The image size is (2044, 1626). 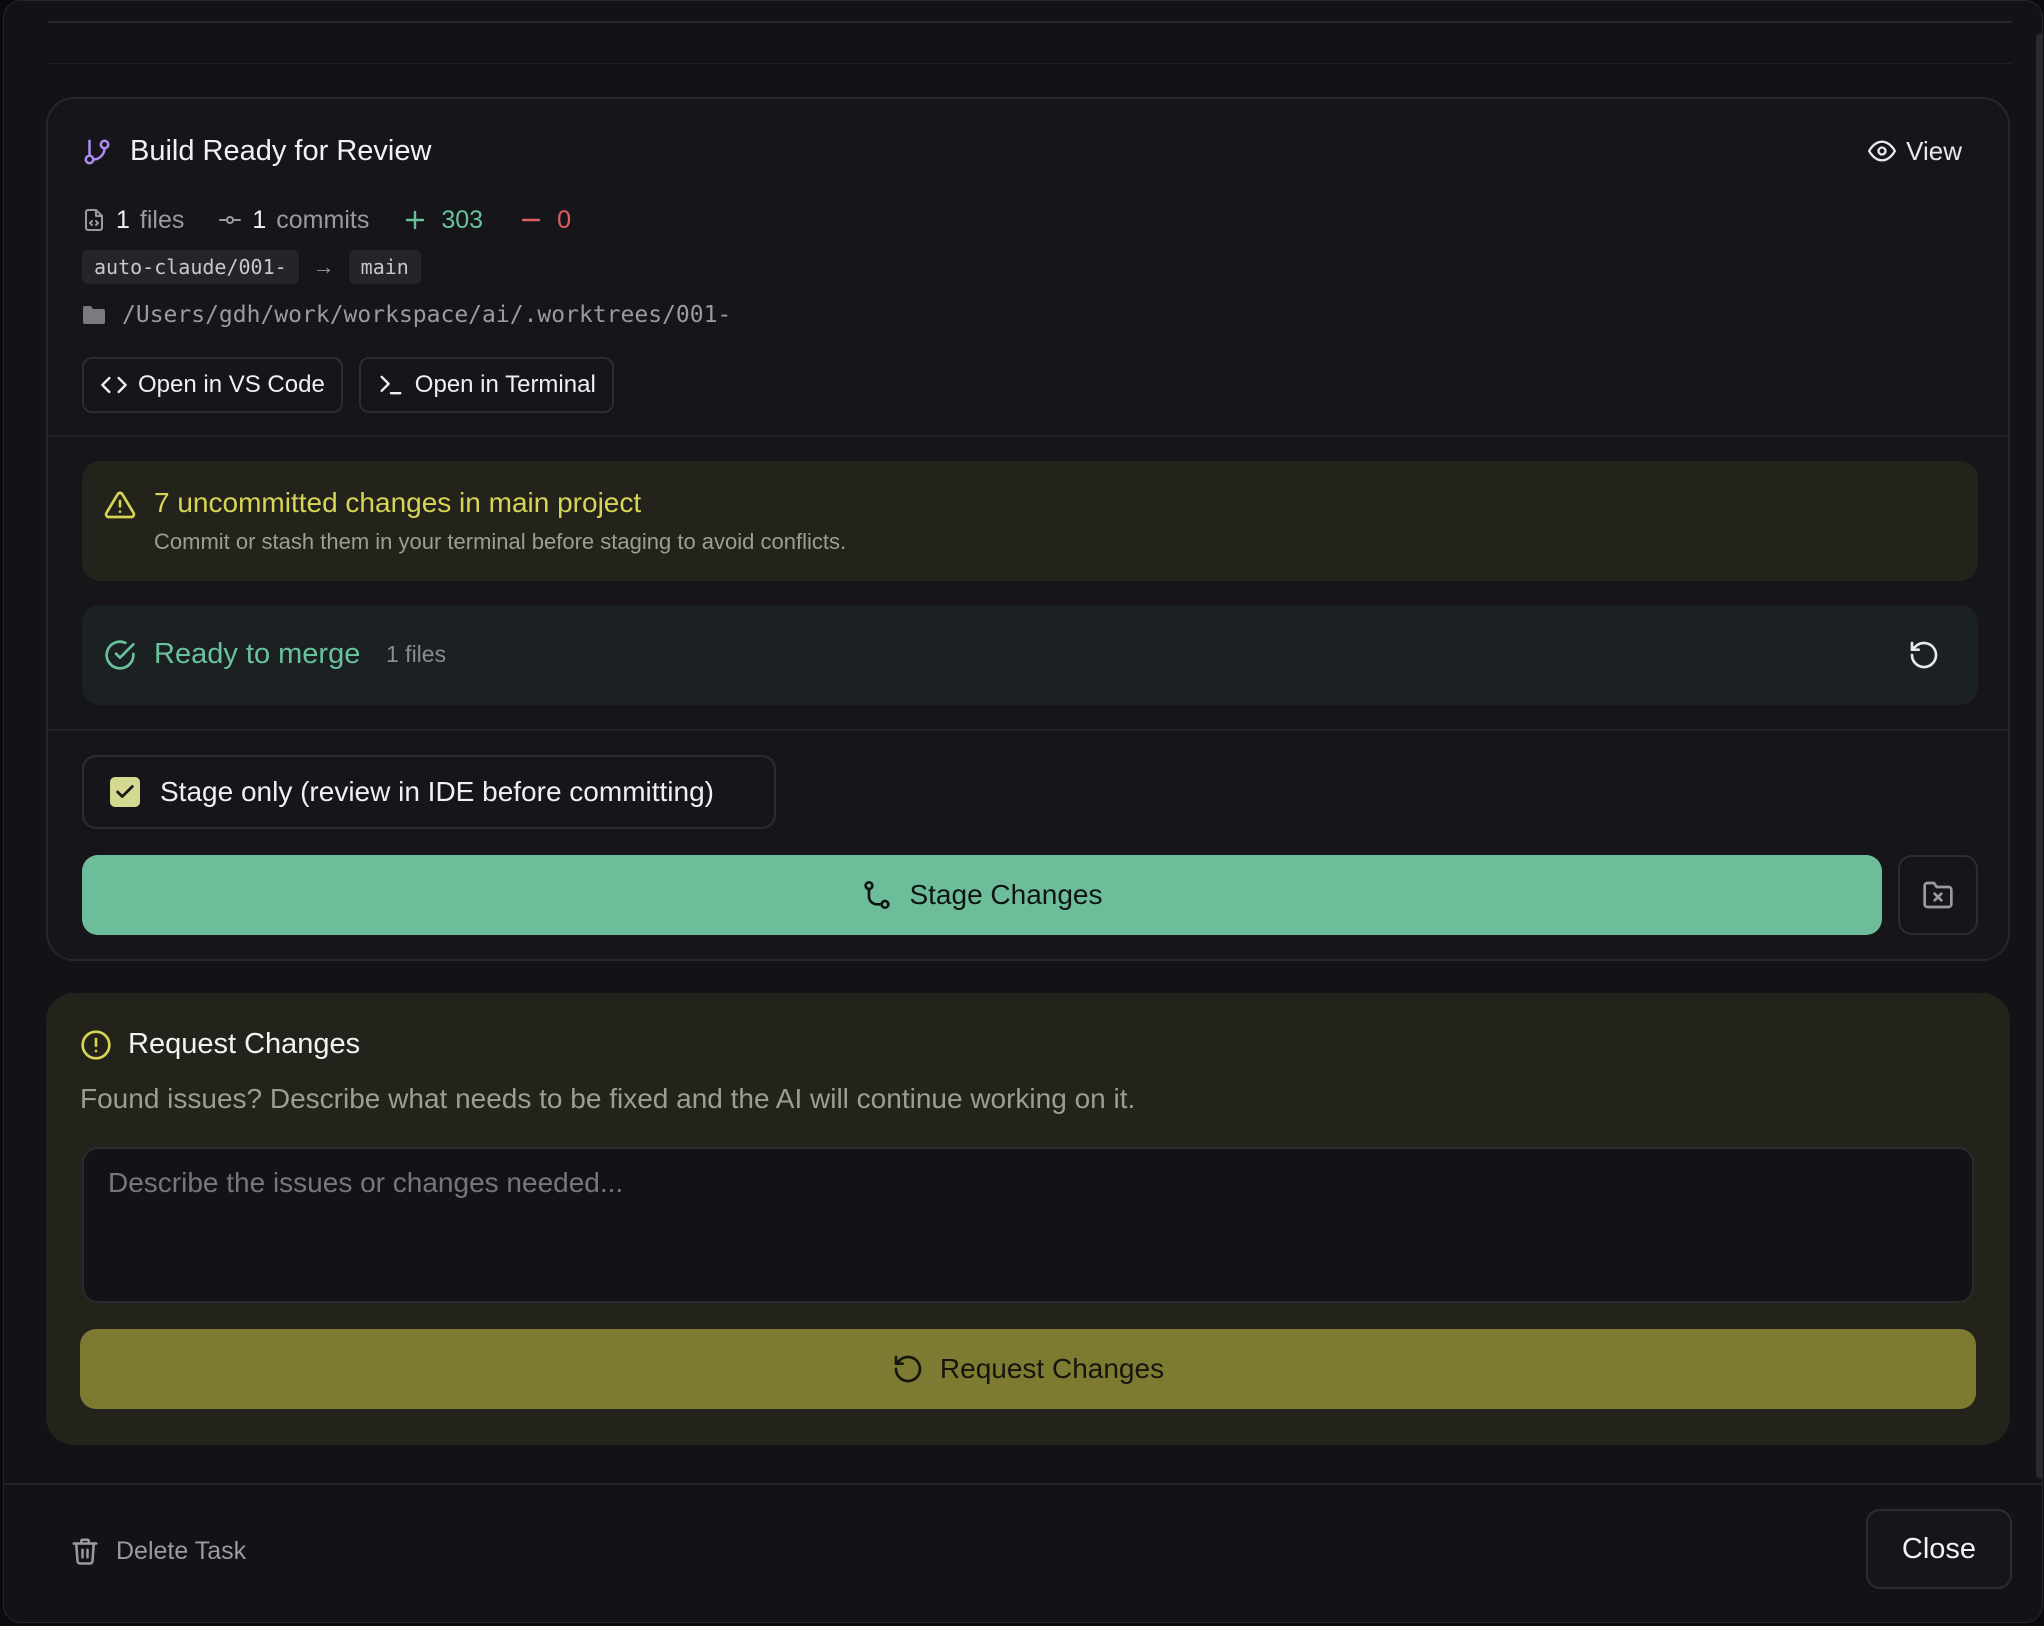 I want to click on check-icon, so click(x=125, y=791).